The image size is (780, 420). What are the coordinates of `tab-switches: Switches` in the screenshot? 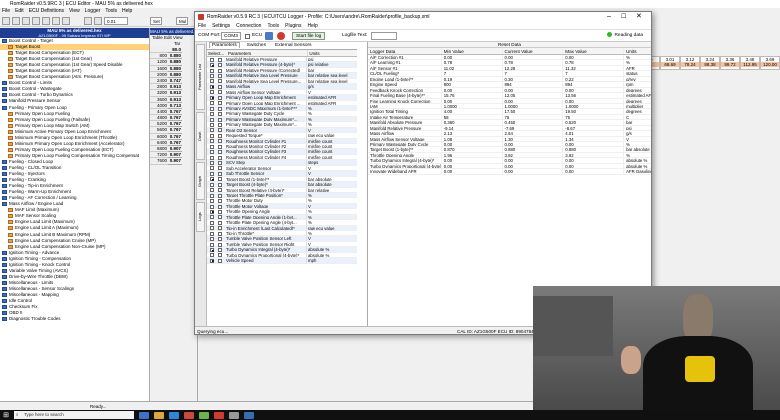 It's located at (256, 45).